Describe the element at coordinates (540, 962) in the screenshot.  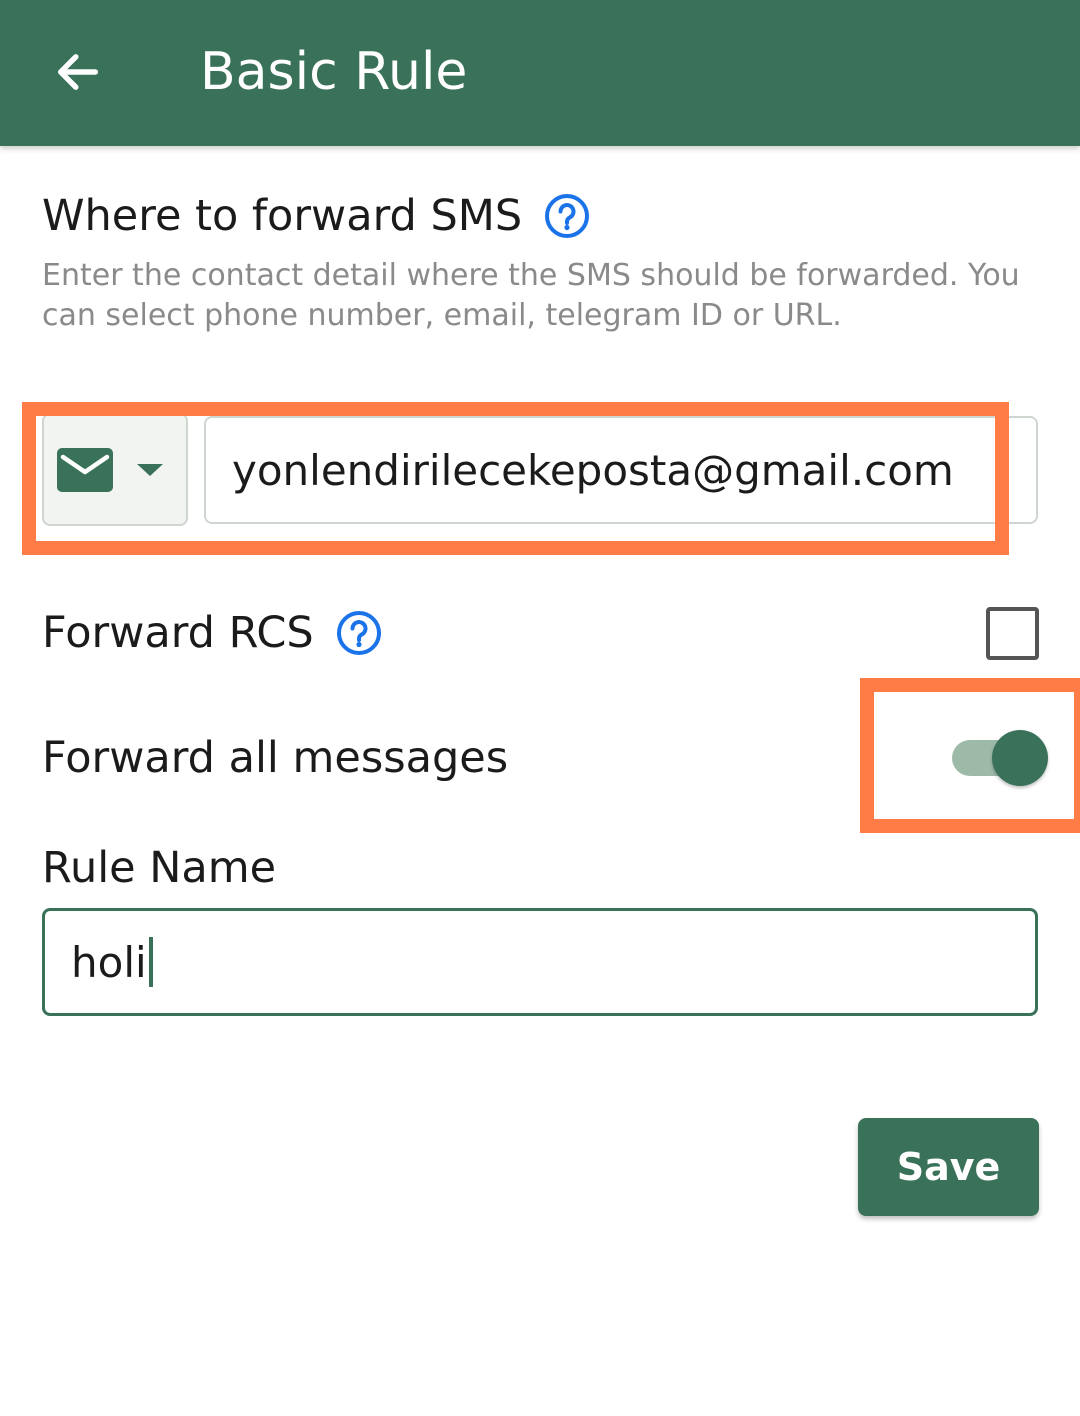
I see `rule-name-input: holi` at that location.